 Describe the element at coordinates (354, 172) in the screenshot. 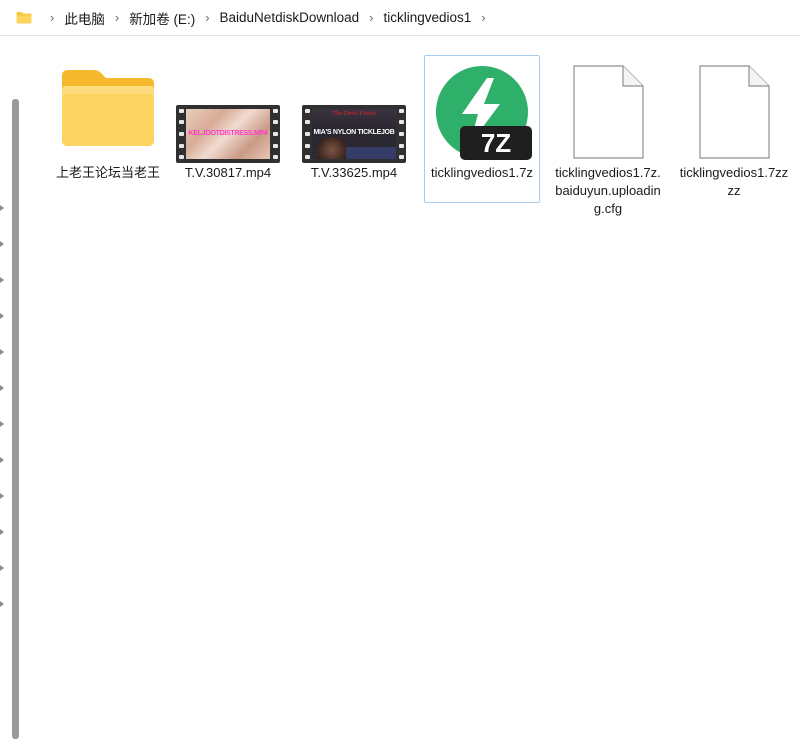

I see `file-name: T.V.33625.mp4` at that location.